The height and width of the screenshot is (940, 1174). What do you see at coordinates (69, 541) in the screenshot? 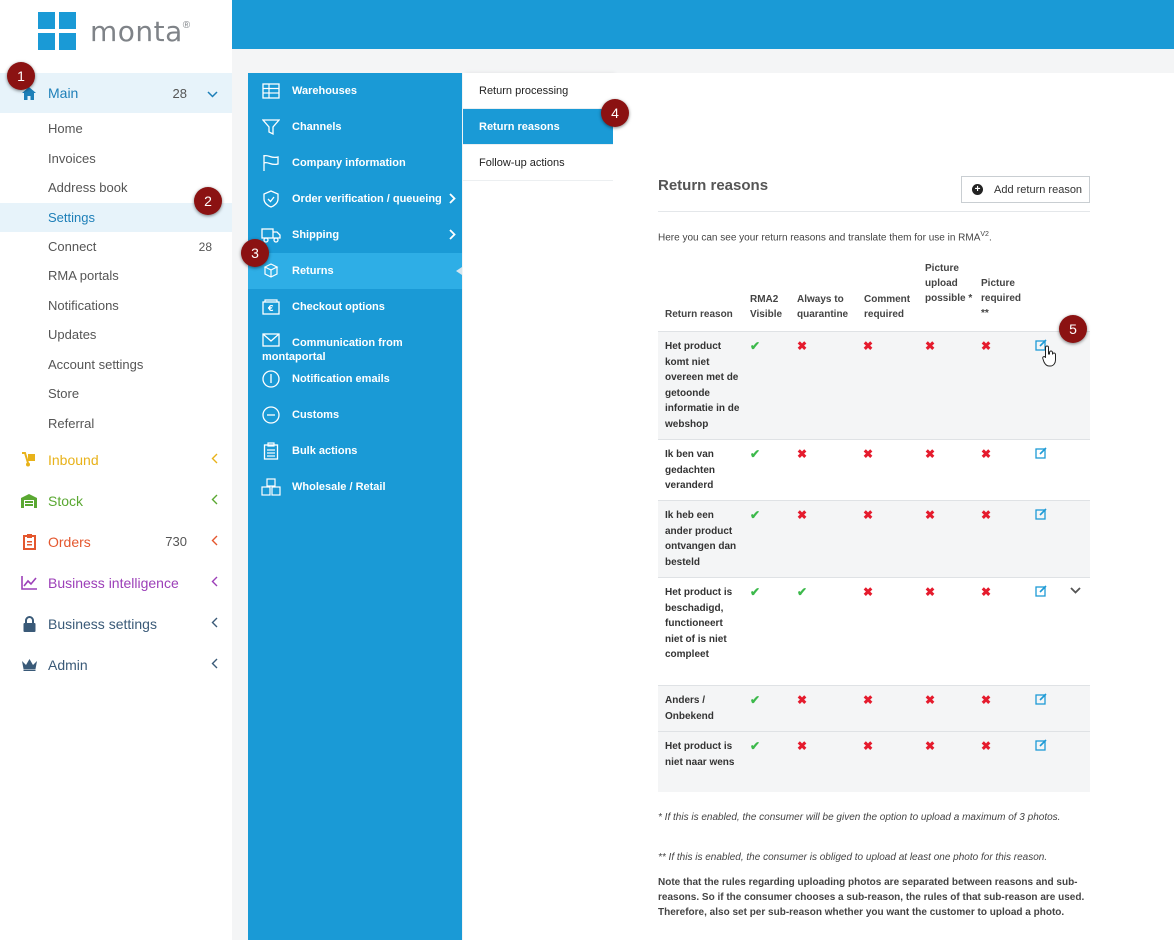
I see `sidebar-group-label: Orders` at bounding box center [69, 541].